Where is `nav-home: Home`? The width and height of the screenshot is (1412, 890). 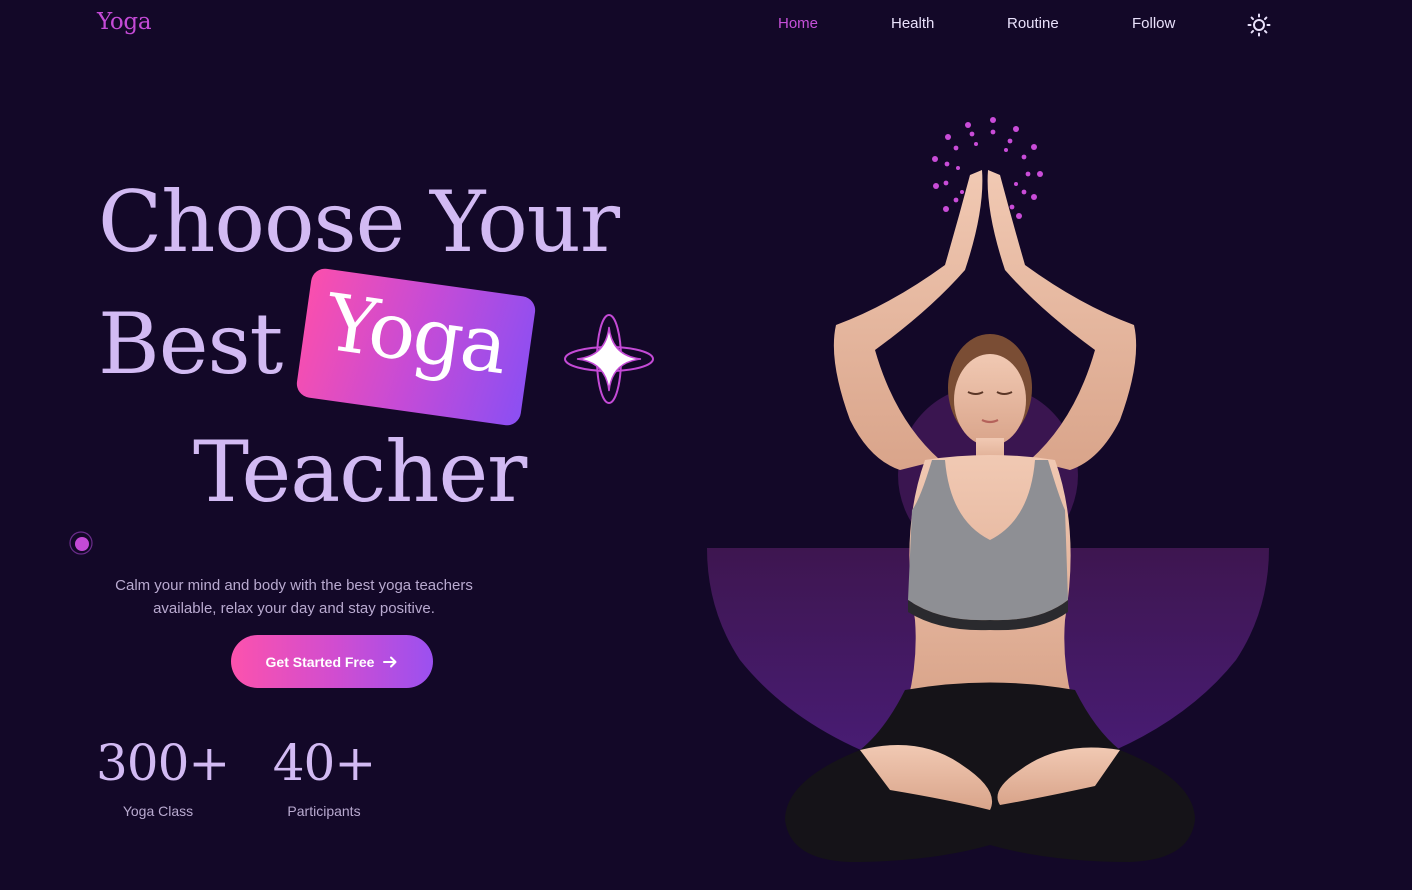 nav-home: Home is located at coordinates (798, 23).